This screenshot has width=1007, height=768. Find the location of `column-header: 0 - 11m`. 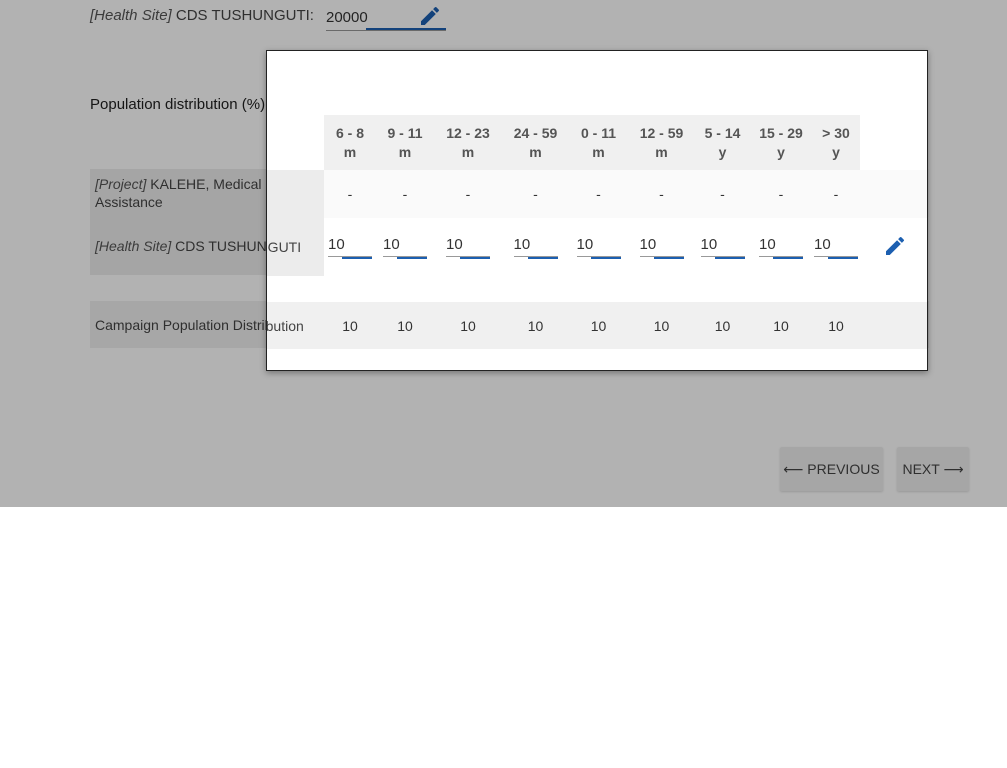

column-header: 0 - 11m is located at coordinates (598, 142).